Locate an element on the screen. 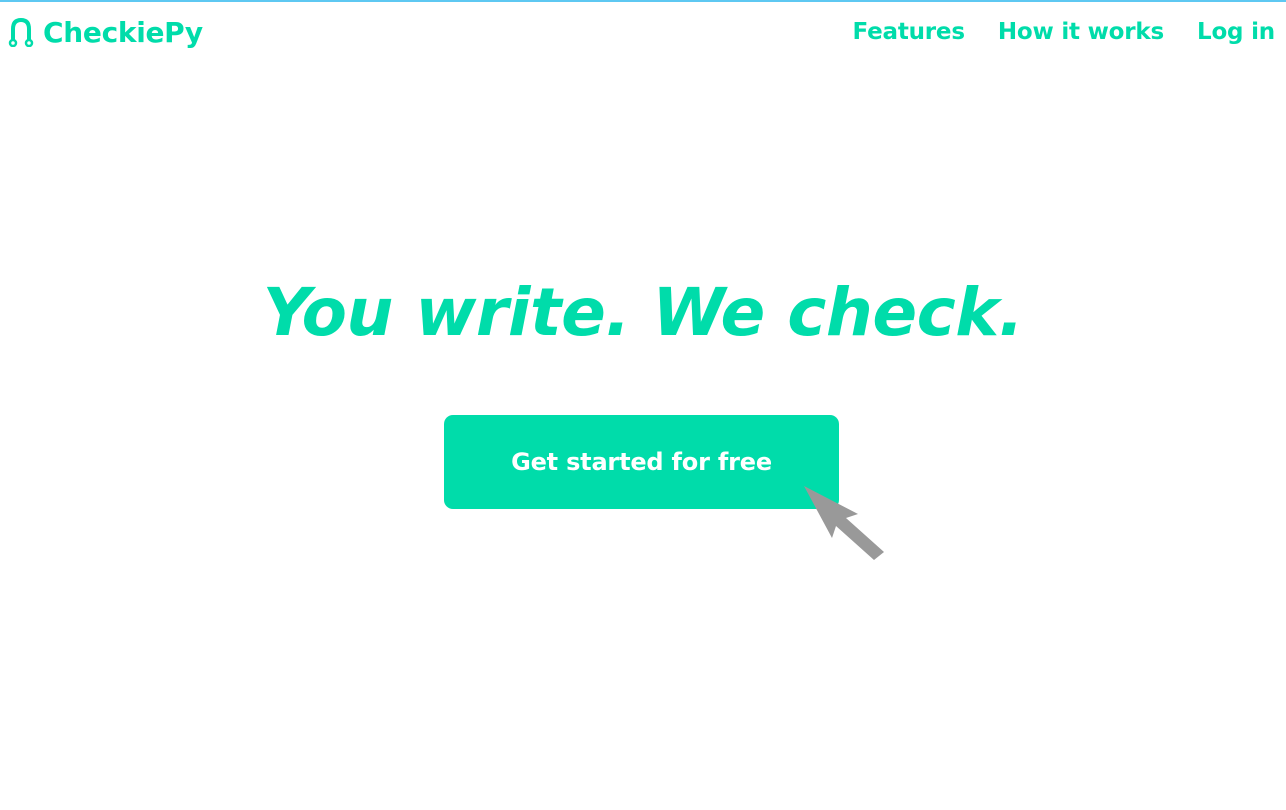 This screenshot has width=1286, height=810. brand-logo-link: CheckiePy is located at coordinates (105, 32).